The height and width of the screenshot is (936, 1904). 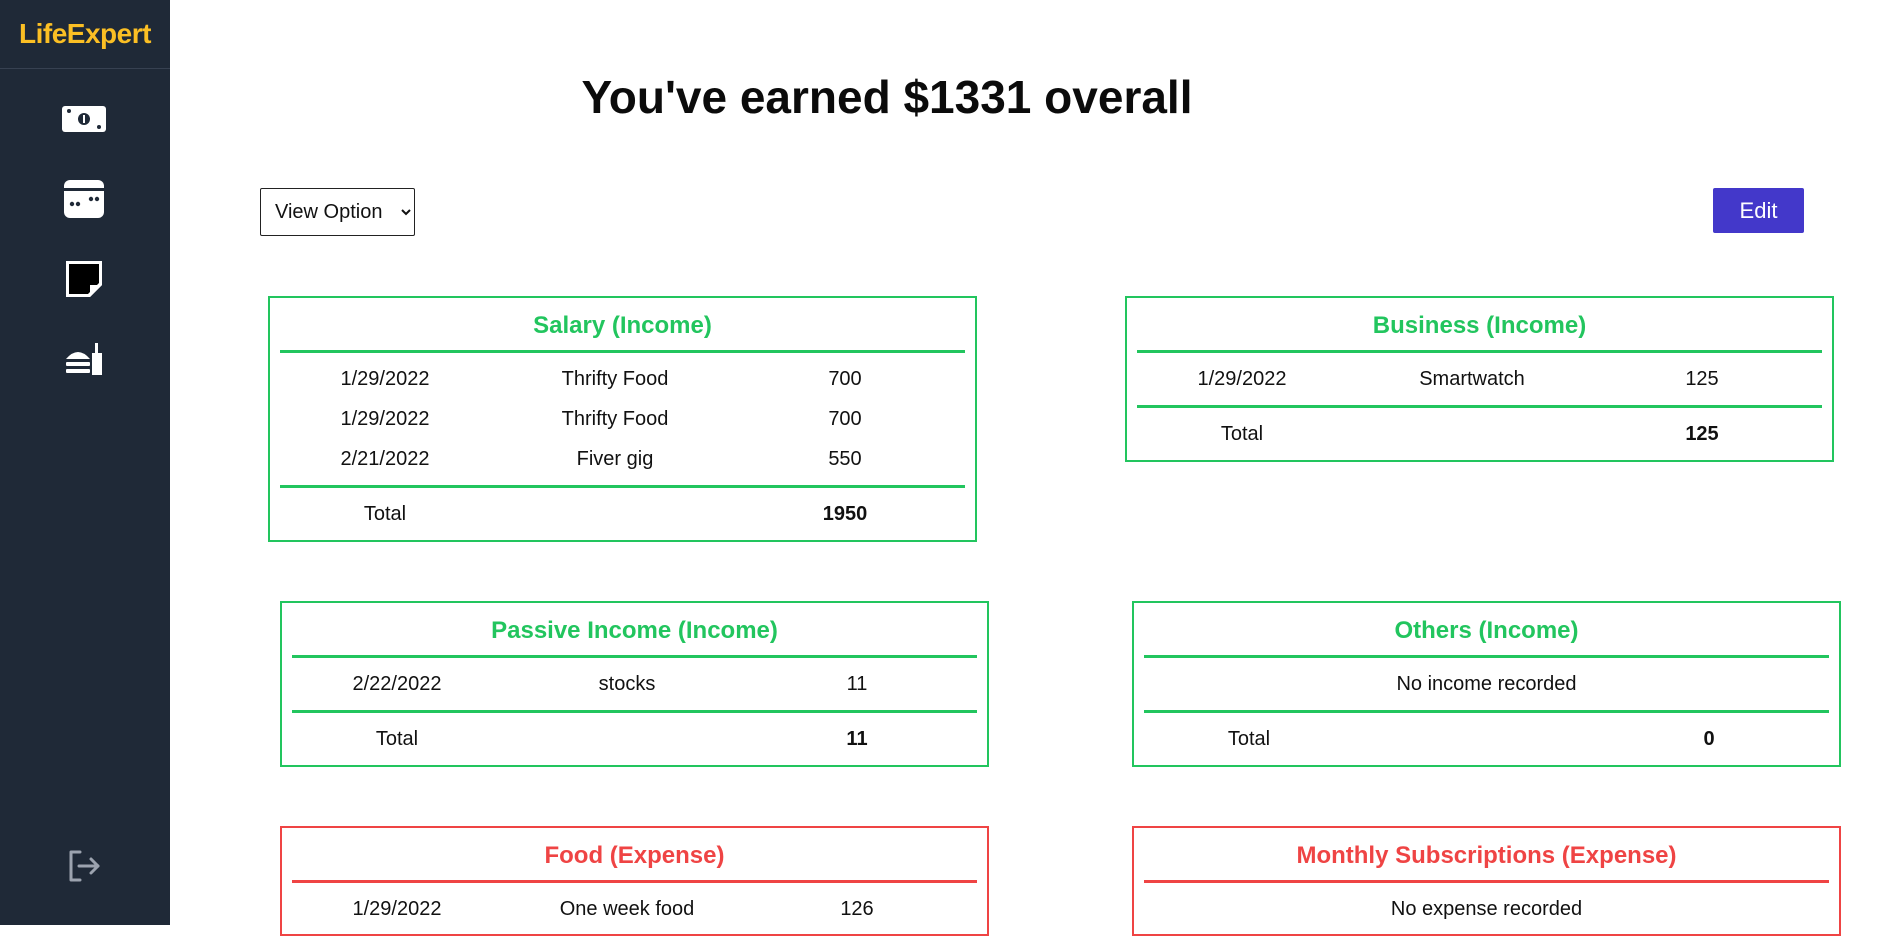 What do you see at coordinates (615, 458) in the screenshot?
I see `row-description: Fiver gig` at bounding box center [615, 458].